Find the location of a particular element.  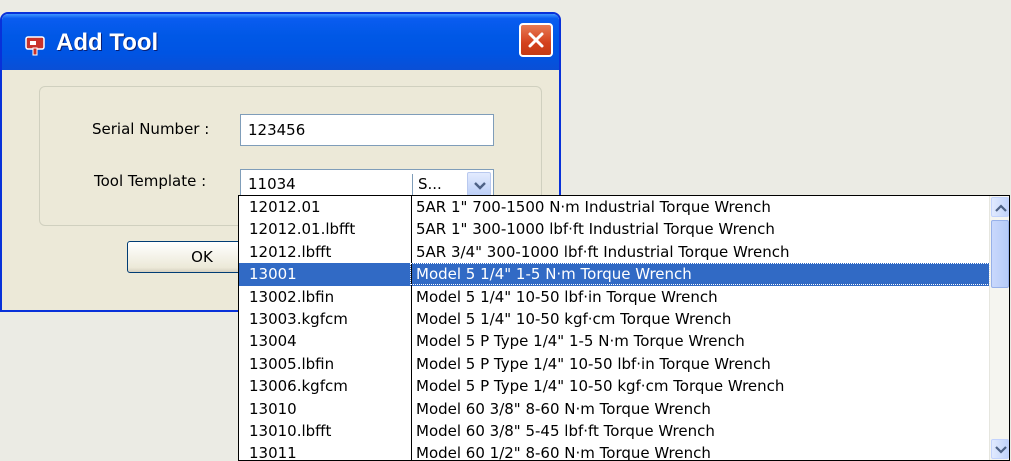

tool-template-label: Tool Template : is located at coordinates (150, 181).